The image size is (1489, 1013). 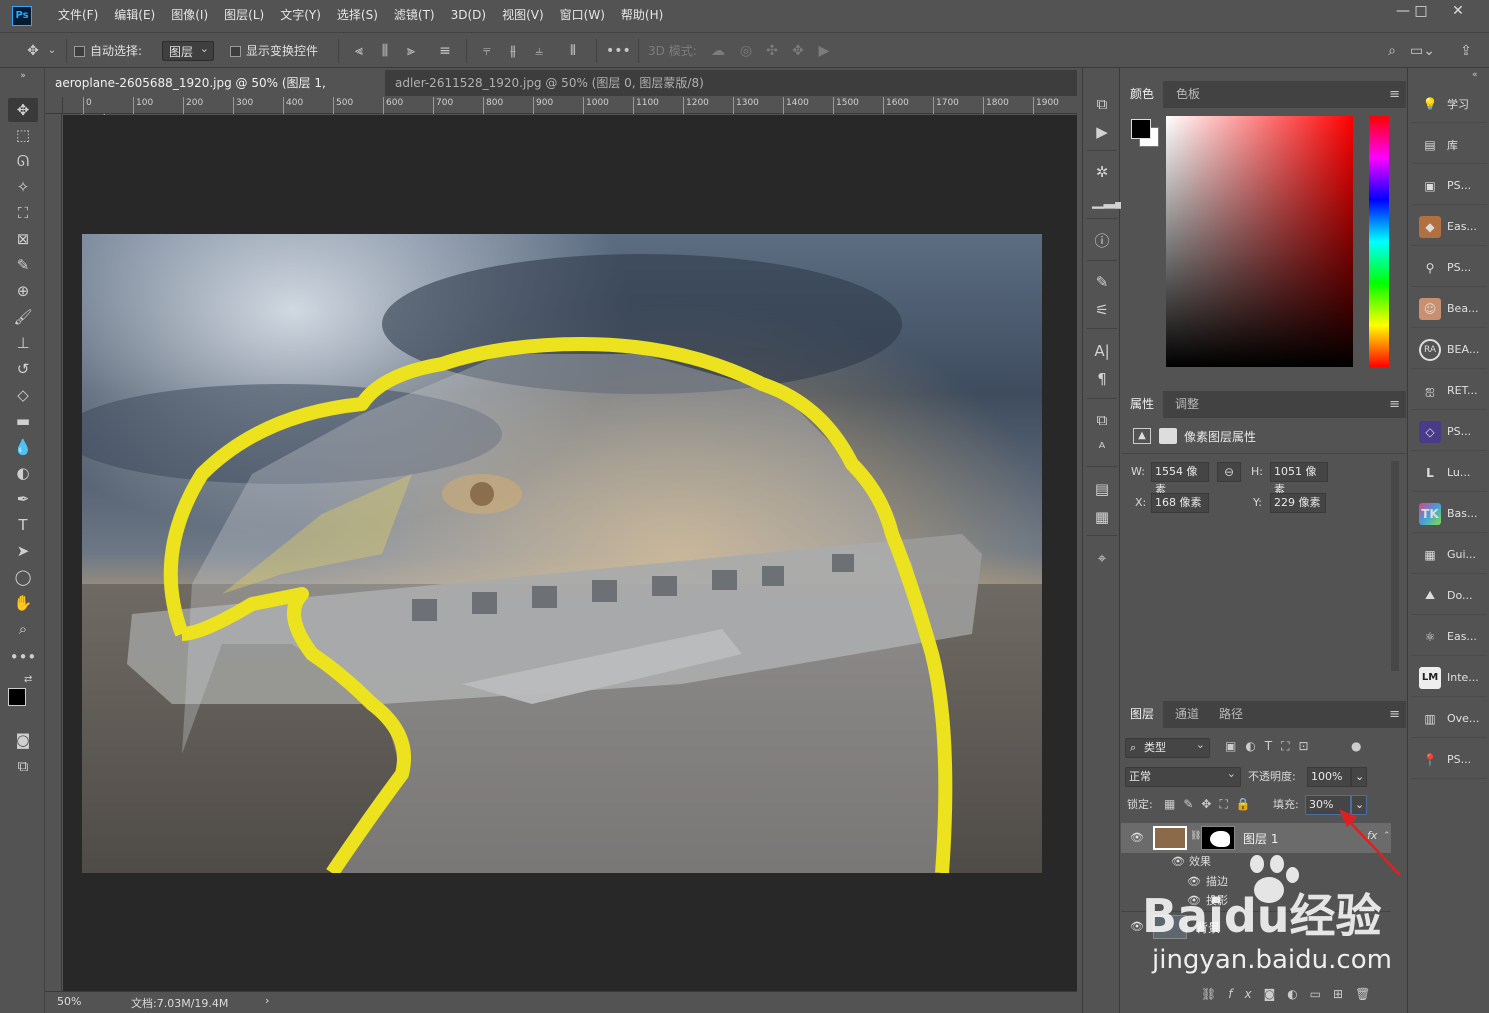 What do you see at coordinates (23, 291) in the screenshot?
I see `healing-tool-icon: ⊕` at bounding box center [23, 291].